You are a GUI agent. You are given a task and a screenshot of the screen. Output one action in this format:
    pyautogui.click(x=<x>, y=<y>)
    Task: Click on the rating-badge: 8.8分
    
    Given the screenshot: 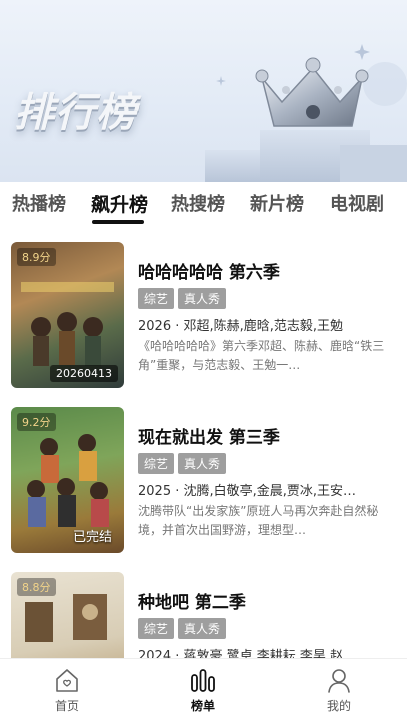 What is the action you would take?
    pyautogui.click(x=36, y=587)
    